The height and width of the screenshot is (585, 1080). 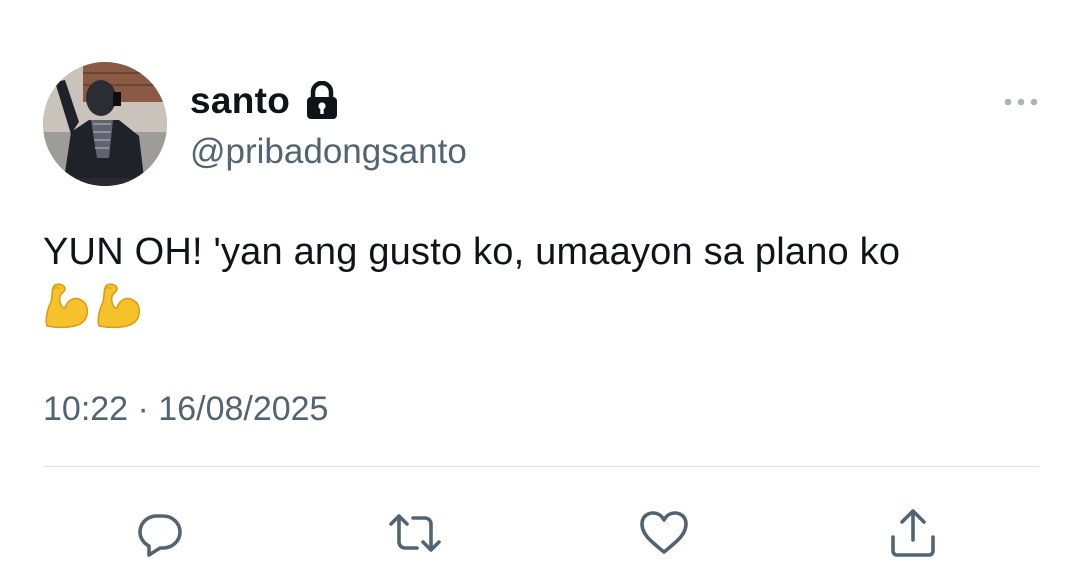 What do you see at coordinates (1021, 102) in the screenshot?
I see `more-options-icon` at bounding box center [1021, 102].